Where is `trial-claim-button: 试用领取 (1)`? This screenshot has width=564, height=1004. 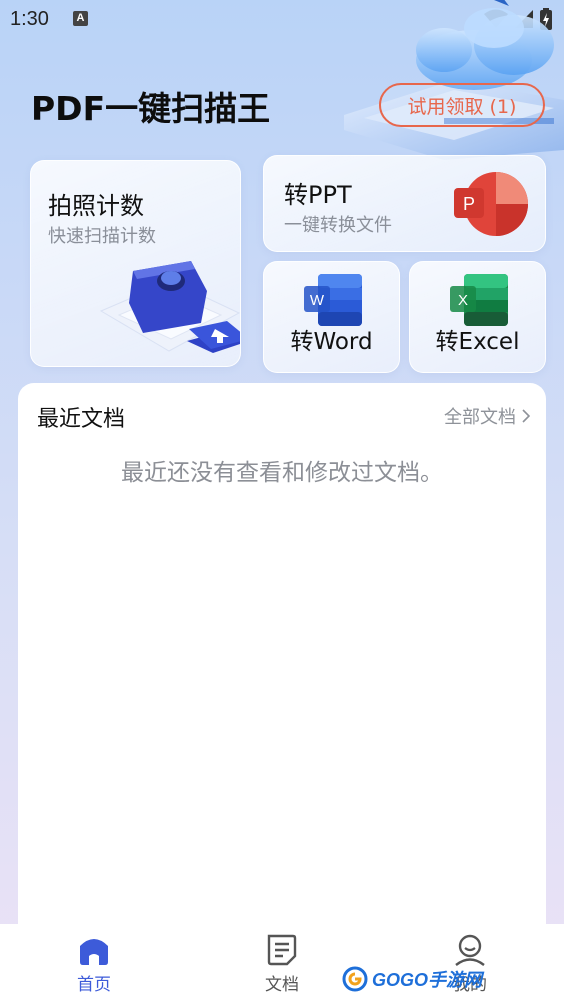
trial-claim-button: 试用领取 (1) is located at coordinates (462, 105).